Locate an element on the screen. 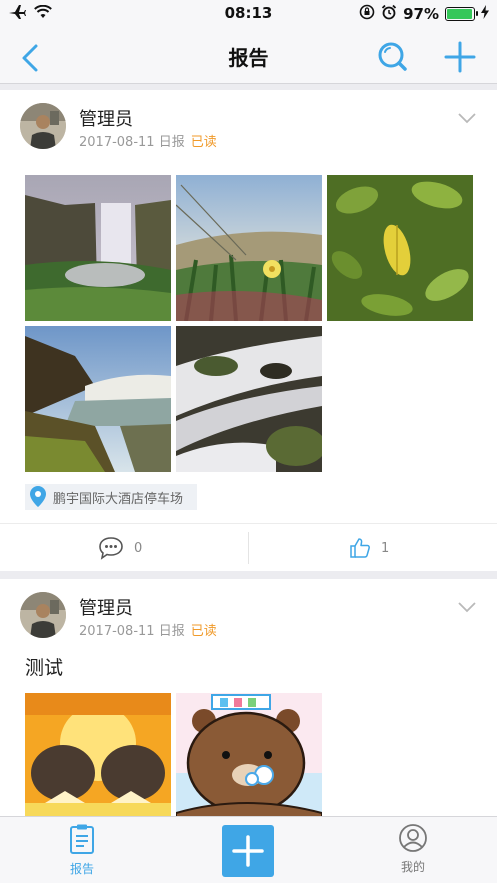 This screenshot has width=497, height=883. location-text: 鹏宇国际大酒店停车场 is located at coordinates (118, 499).